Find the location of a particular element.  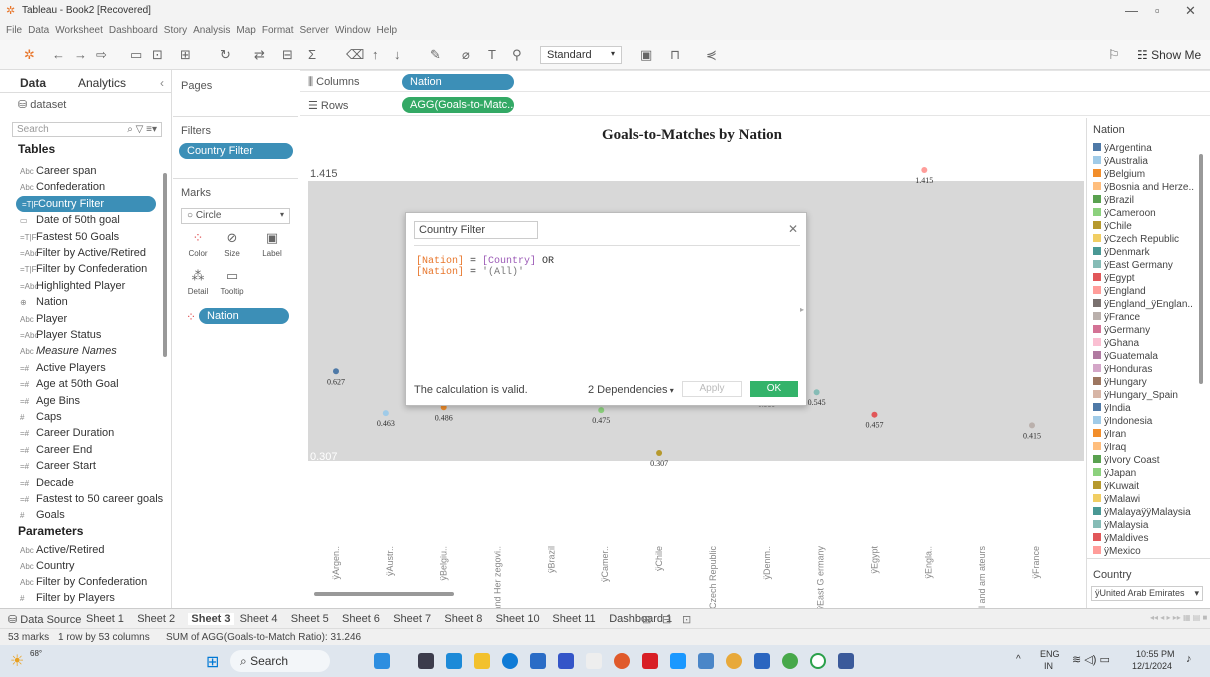

horizontal-scrollbar is located at coordinates (384, 594).